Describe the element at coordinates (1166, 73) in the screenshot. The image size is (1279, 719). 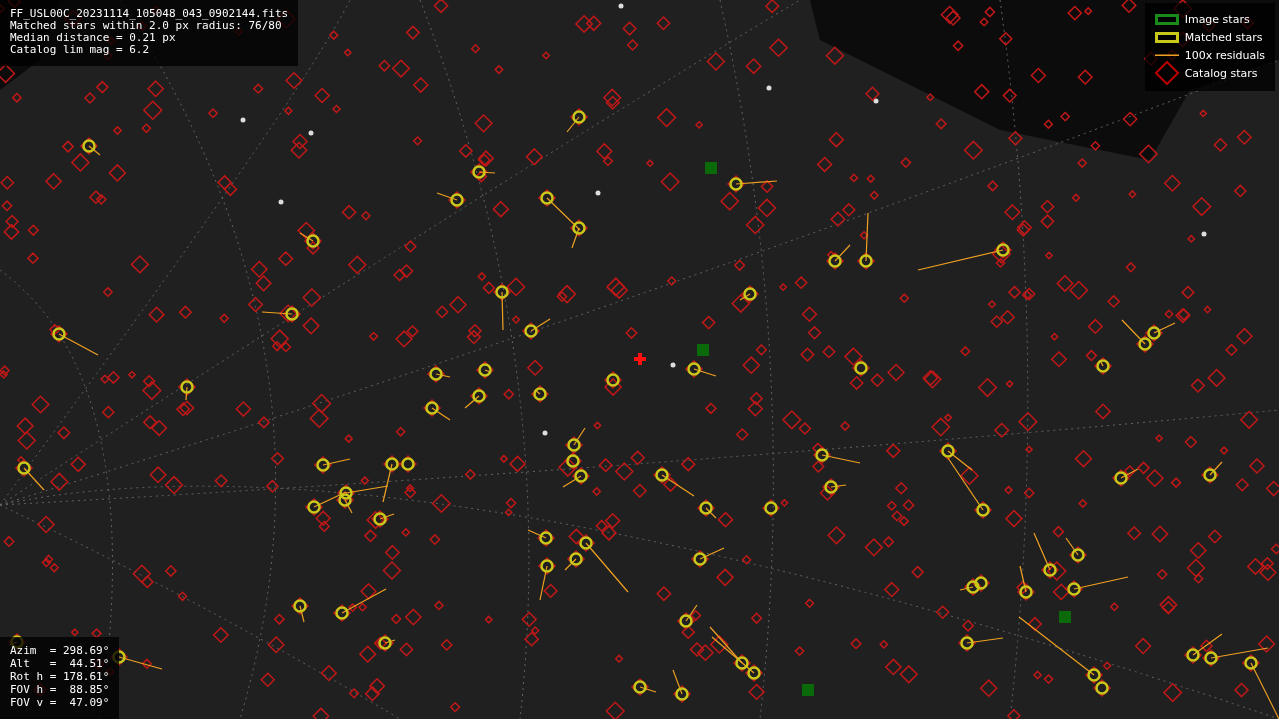
I see `diamond-icon` at that location.